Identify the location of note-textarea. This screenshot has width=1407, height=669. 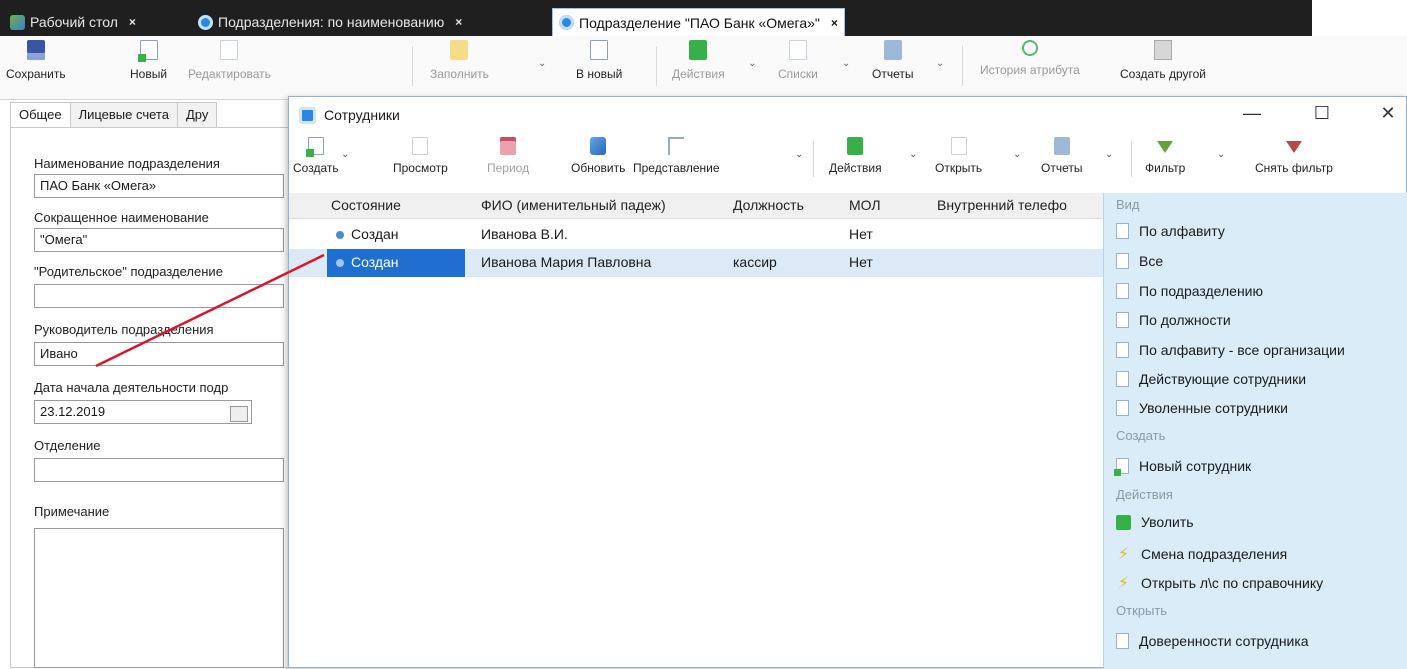
(159, 598).